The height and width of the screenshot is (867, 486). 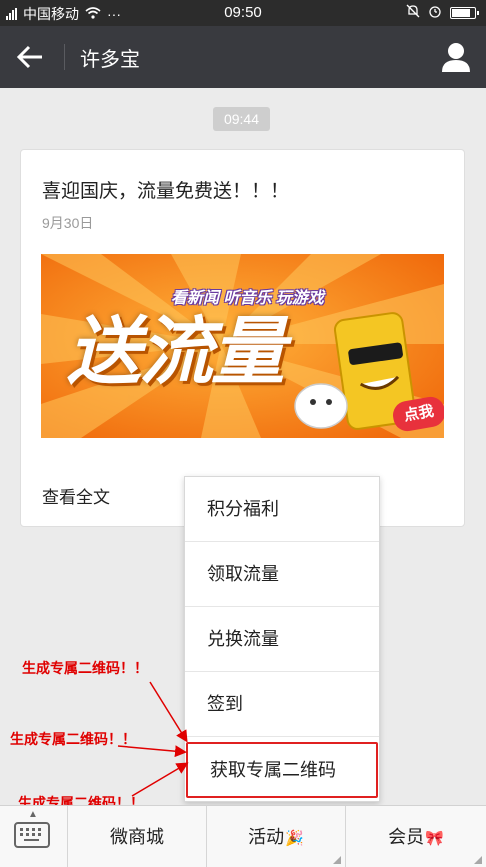 What do you see at coordinates (406, 837) in the screenshot?
I see `tab-label: 会员` at bounding box center [406, 837].